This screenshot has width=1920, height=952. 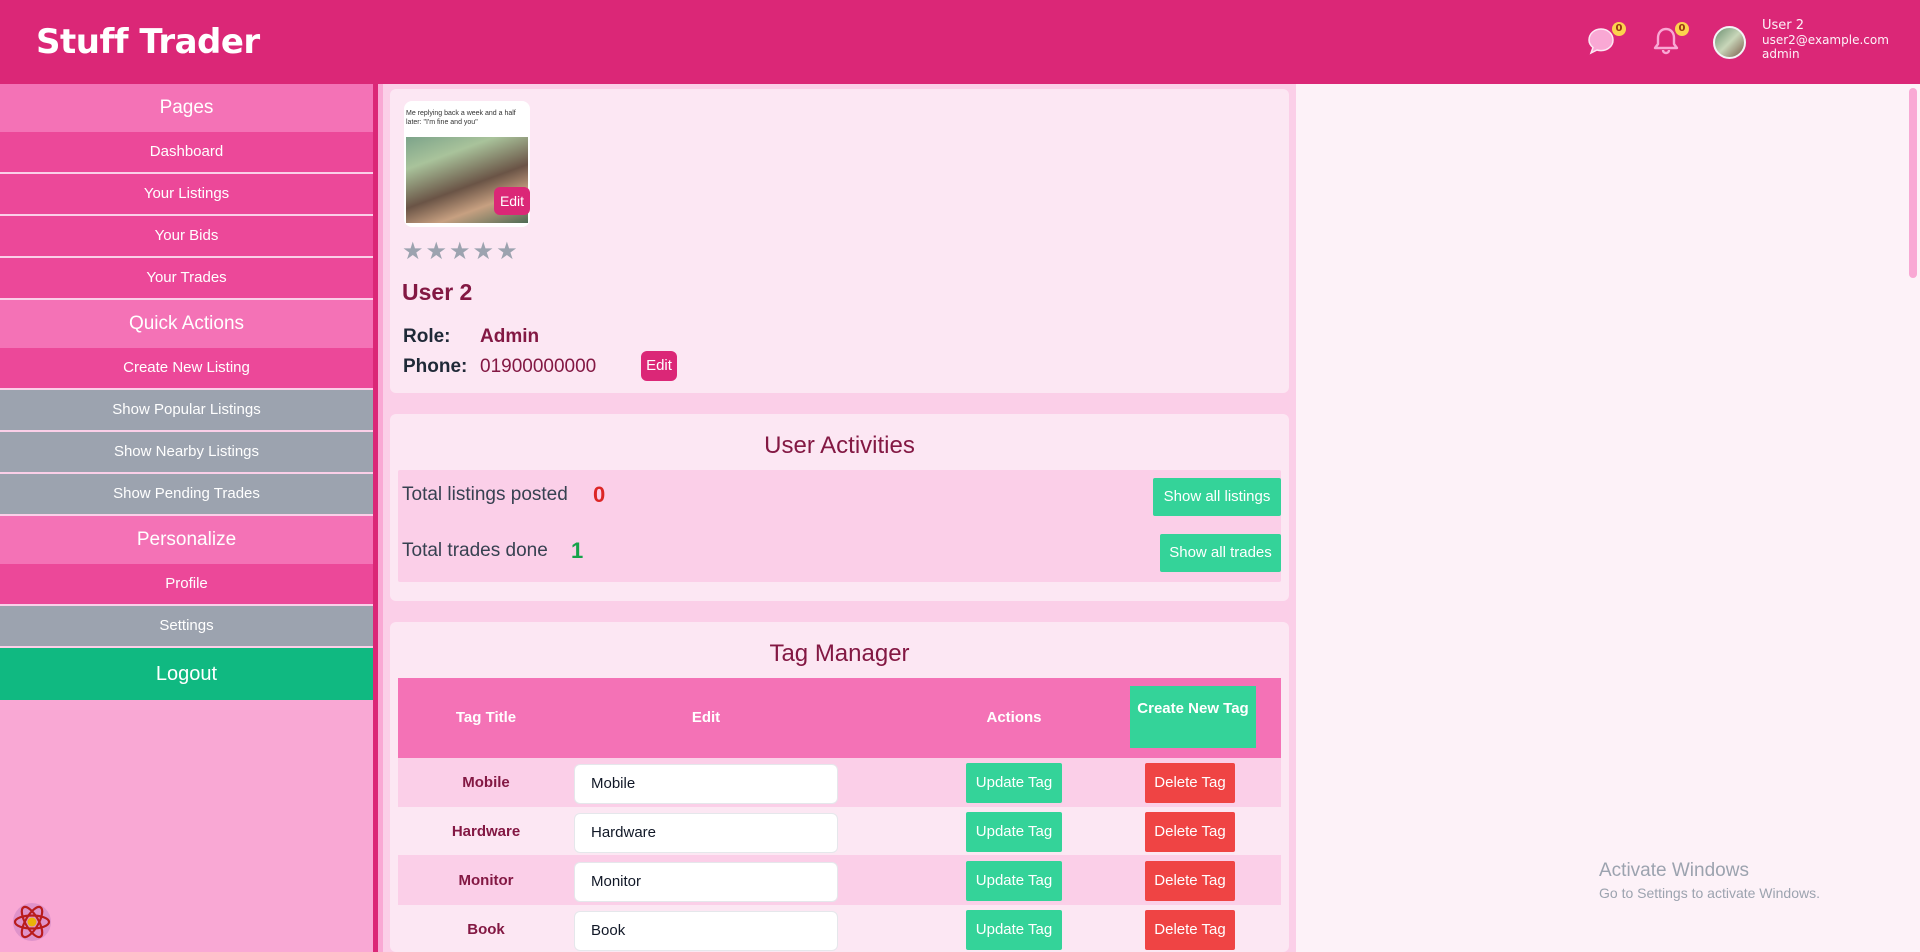 What do you see at coordinates (1913, 183) in the screenshot?
I see `scrollbar-thumb` at bounding box center [1913, 183].